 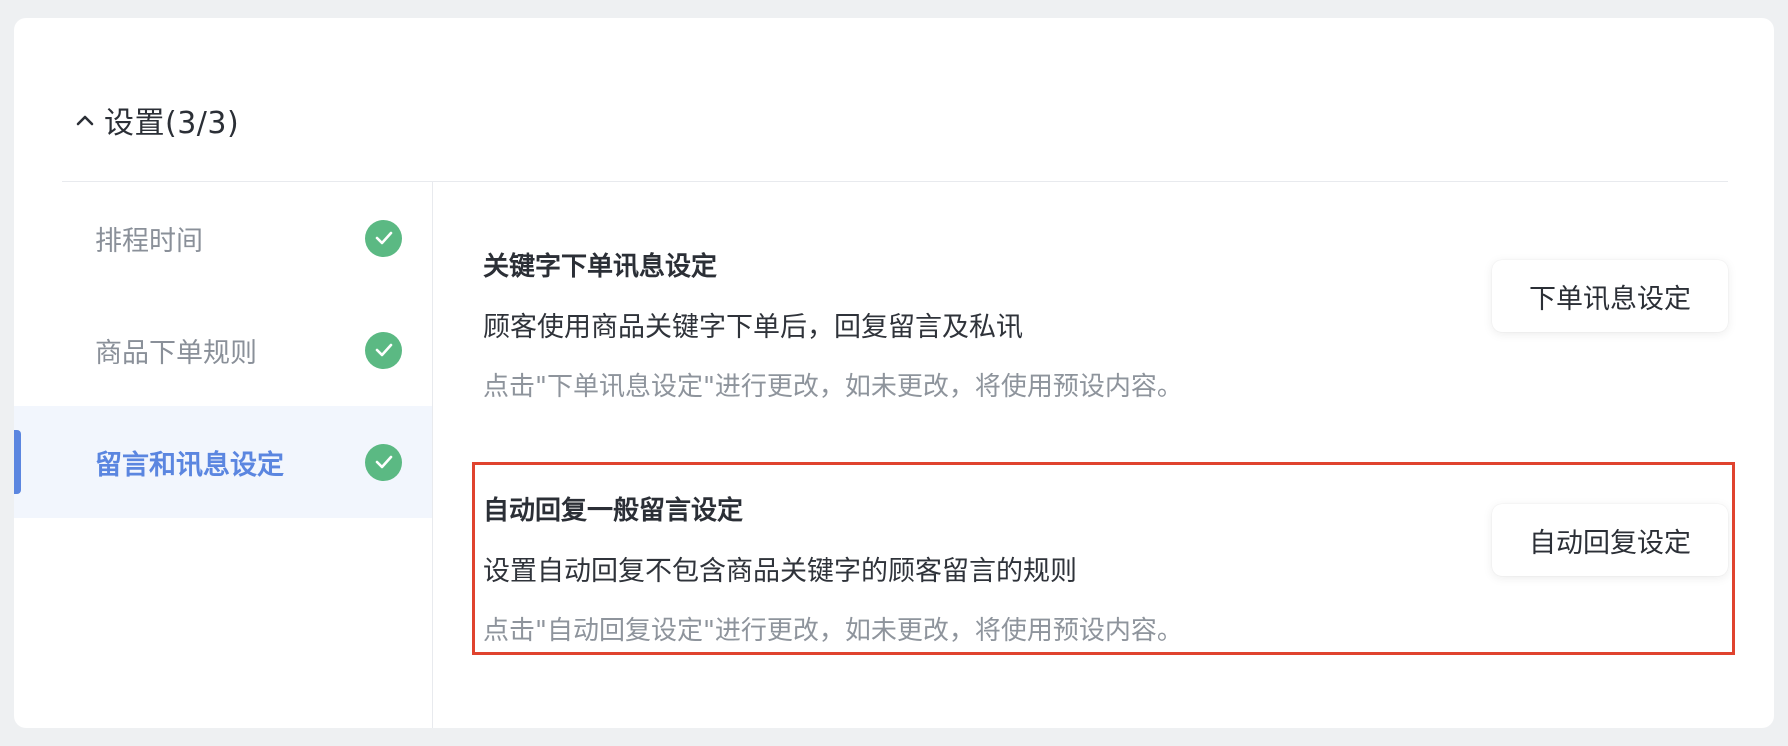 I want to click on auto-reply-settings-button: 自动回复设定, so click(x=1610, y=540).